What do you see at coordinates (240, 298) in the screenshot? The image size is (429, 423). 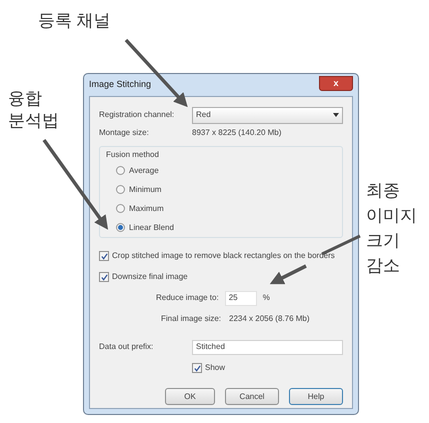 I see `reduce-input: 25` at bounding box center [240, 298].